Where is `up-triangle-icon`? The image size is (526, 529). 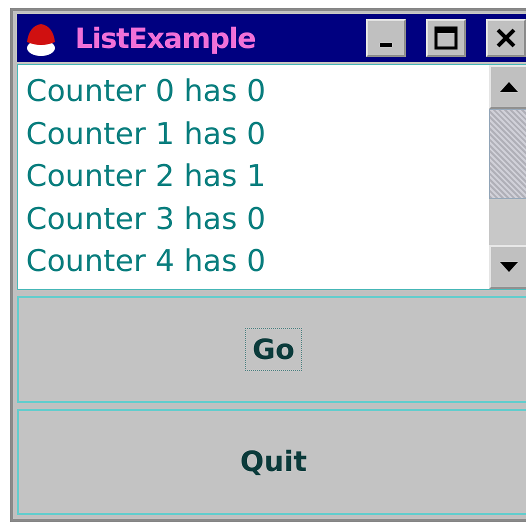
up-triangle-icon is located at coordinates (509, 87).